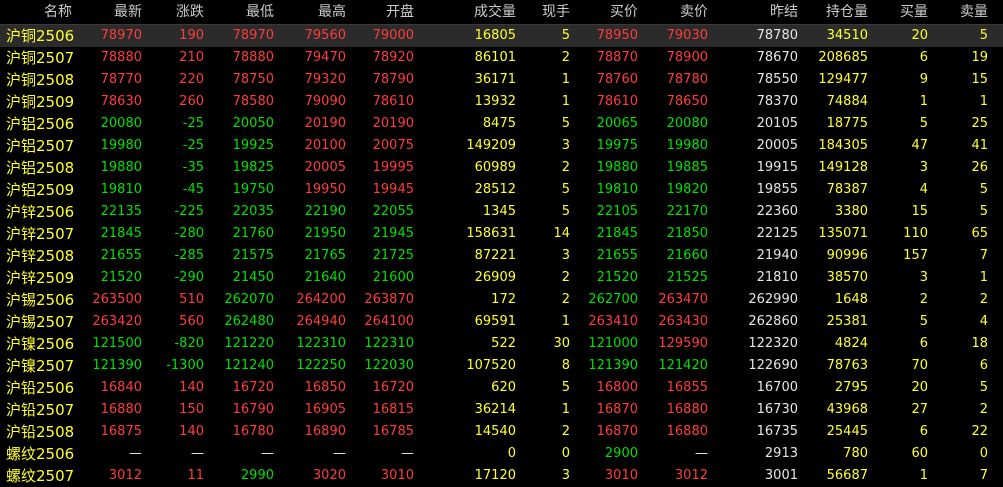  What do you see at coordinates (565, 365) in the screenshot?
I see `current-volume-cell: 8` at bounding box center [565, 365].